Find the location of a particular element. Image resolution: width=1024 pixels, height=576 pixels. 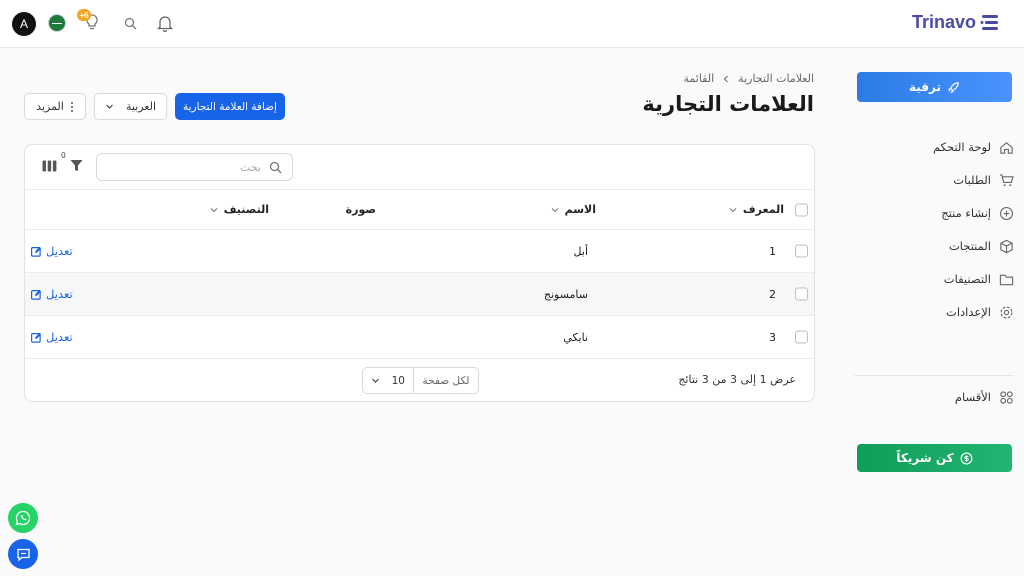

sidebar-item-label: المنتجات is located at coordinates (969, 246).